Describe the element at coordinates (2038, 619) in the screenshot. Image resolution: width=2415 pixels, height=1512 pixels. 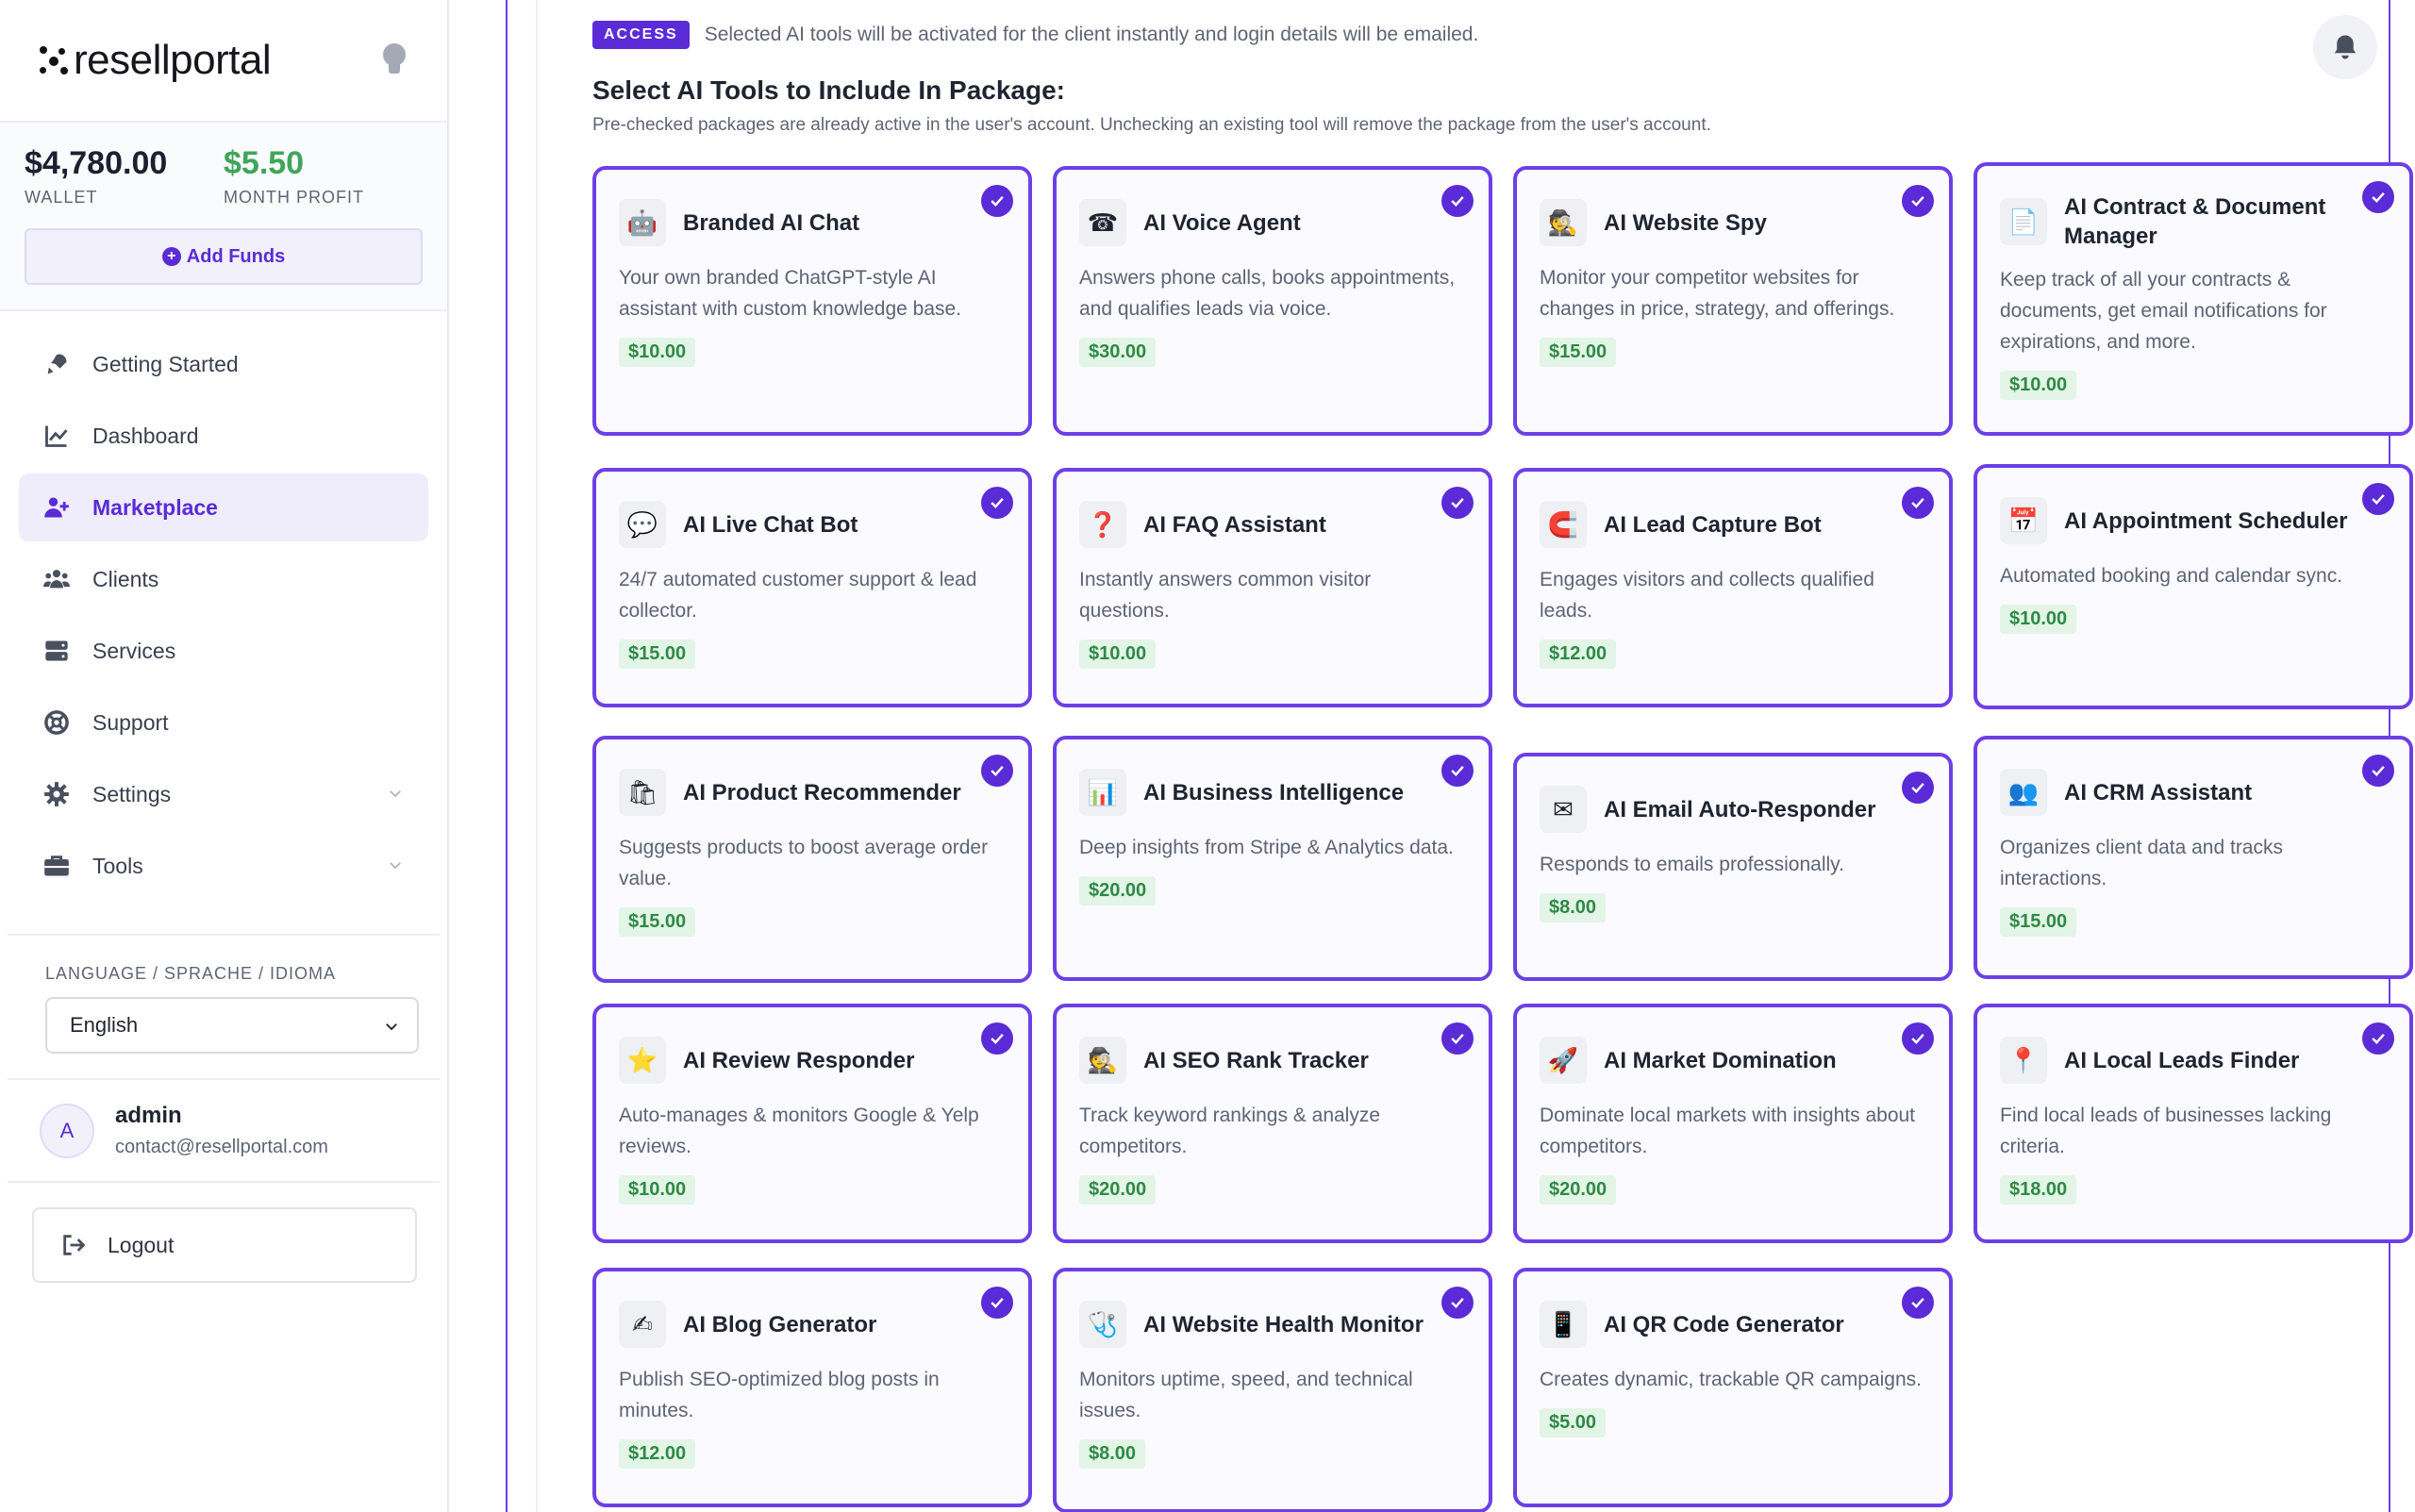
I see `tool-price: $10.00` at that location.